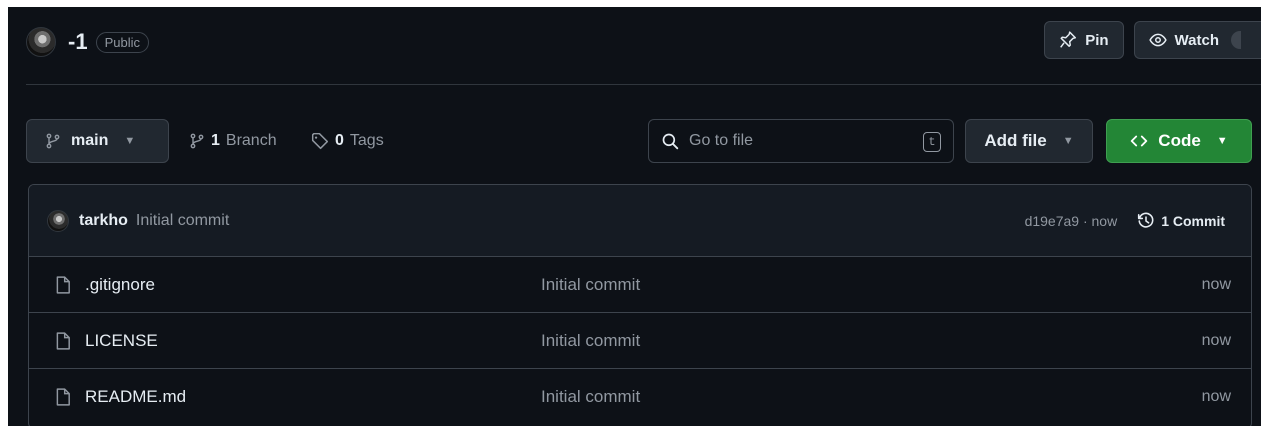 This screenshot has height=426, width=1261. What do you see at coordinates (1139, 141) in the screenshot?
I see `code-icon` at bounding box center [1139, 141].